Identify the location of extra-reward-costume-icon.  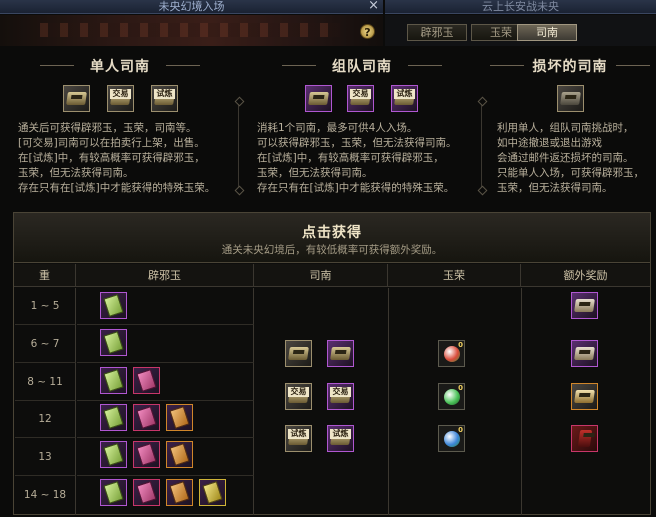
(584, 438).